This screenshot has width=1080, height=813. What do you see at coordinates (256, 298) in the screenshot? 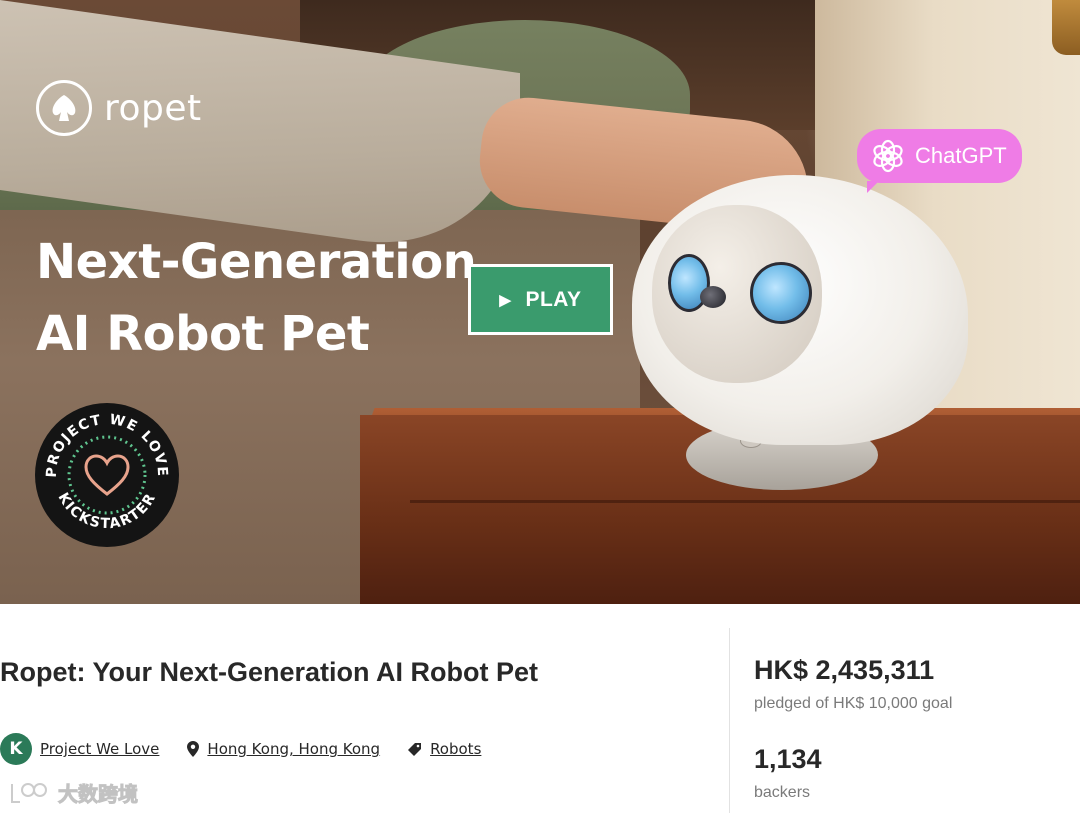
I see `hero-headline: Next-Generation AI Robot Pet` at bounding box center [256, 298].